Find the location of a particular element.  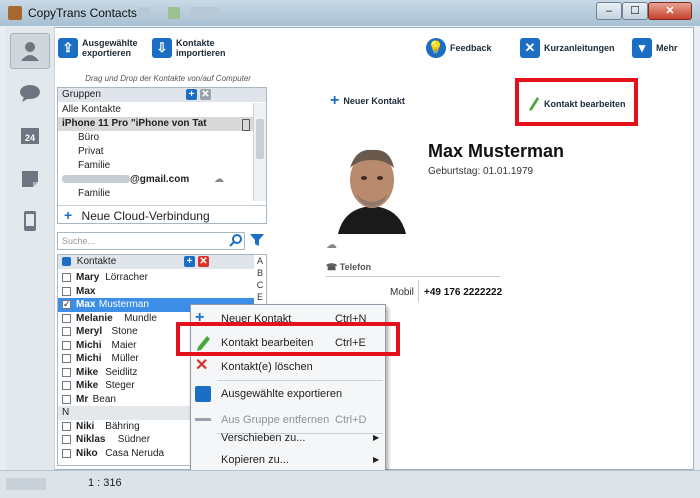

add-contact-icon: + is located at coordinates (189, 261).